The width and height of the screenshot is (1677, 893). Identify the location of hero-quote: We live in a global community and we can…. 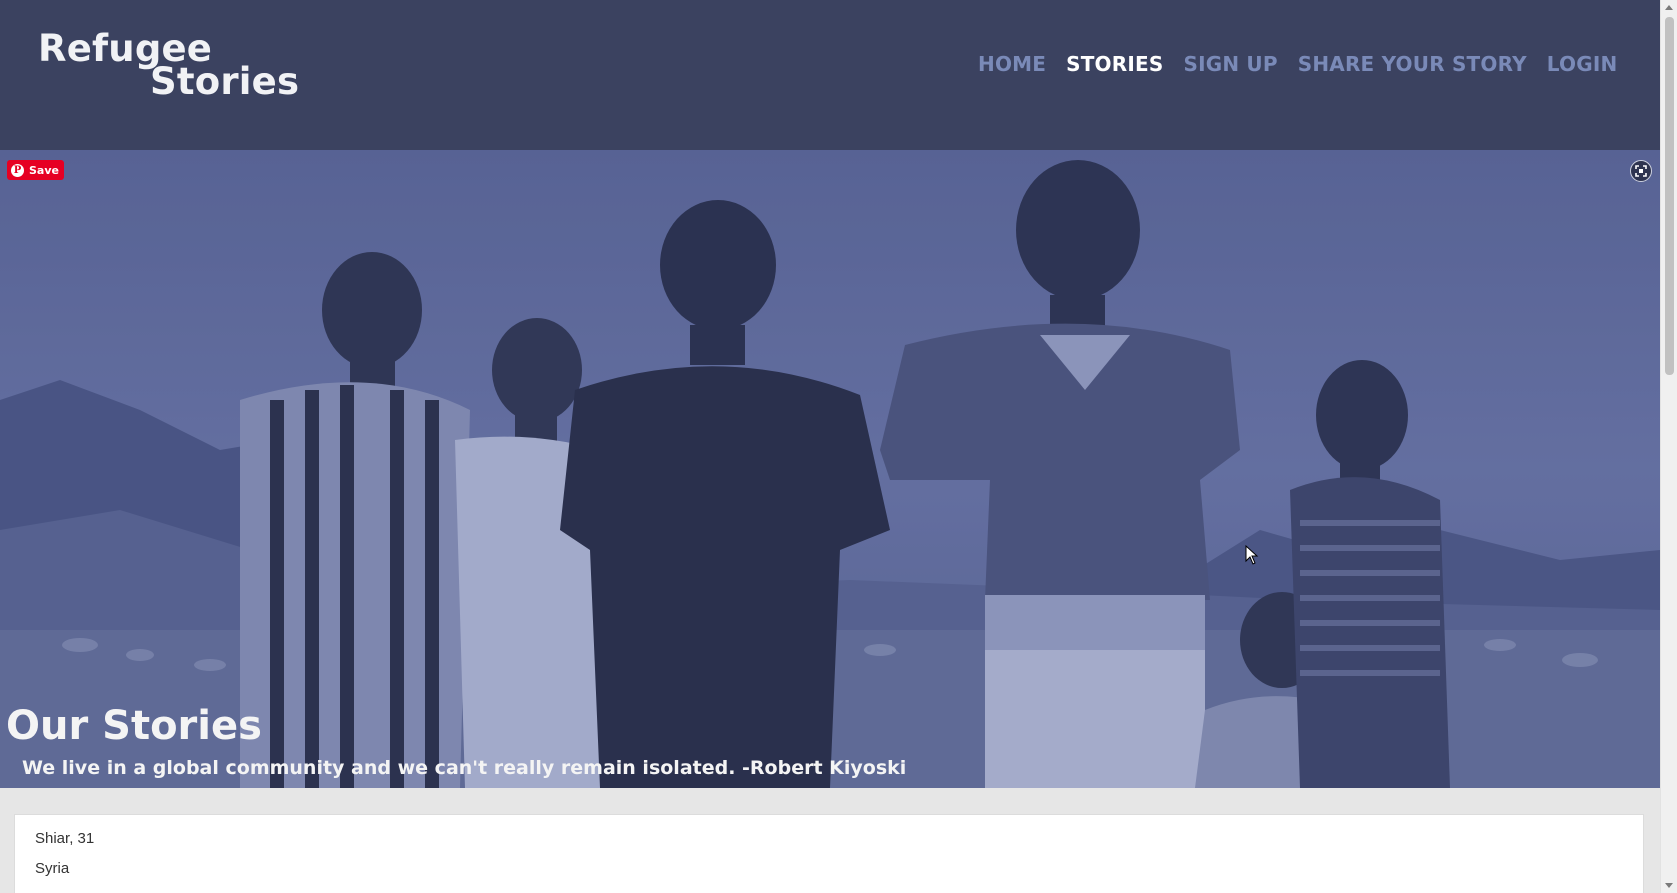
(464, 768).